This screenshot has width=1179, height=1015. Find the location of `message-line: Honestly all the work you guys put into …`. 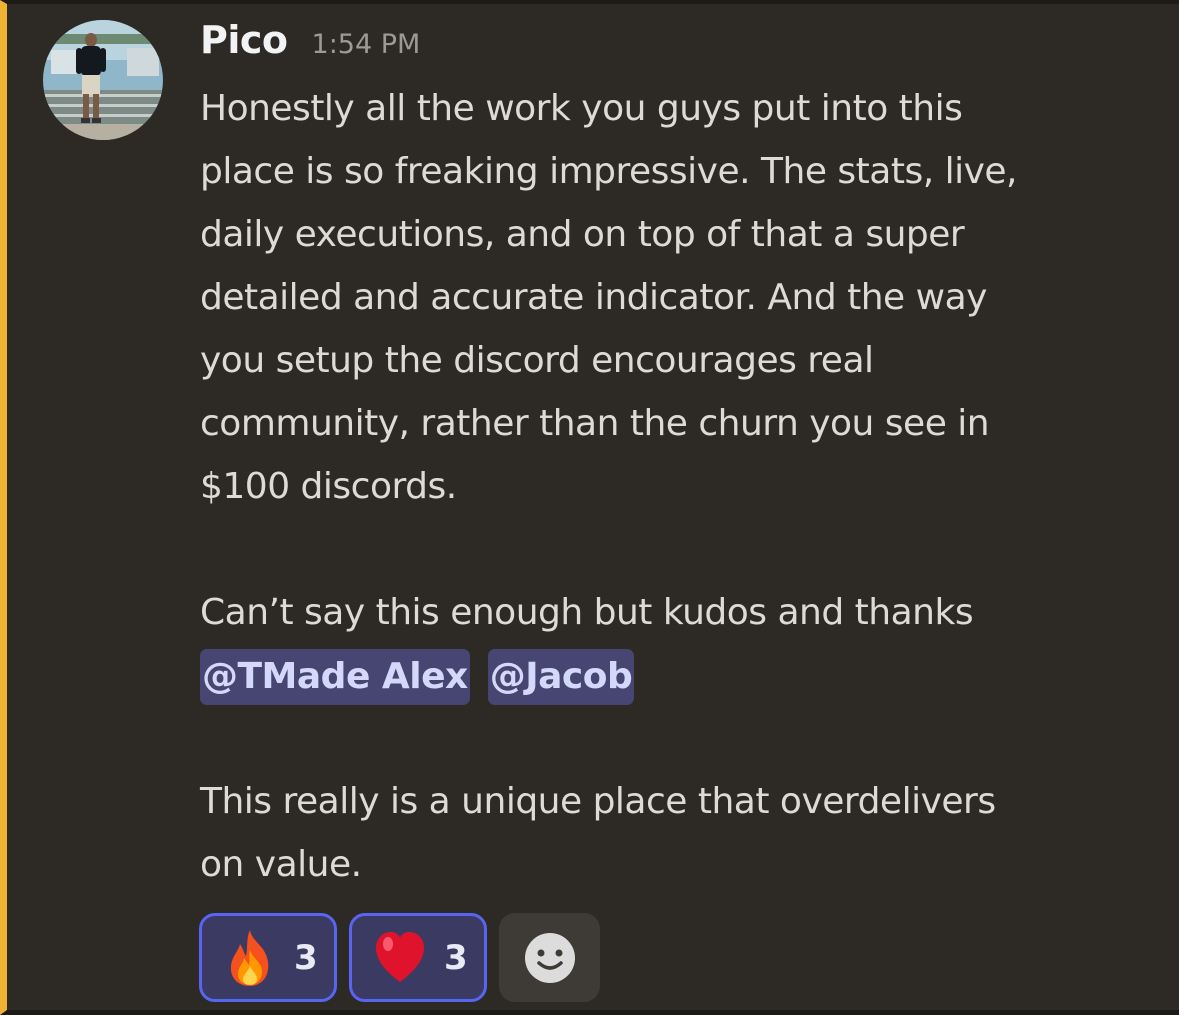

message-line: Honestly all the work you guys put into … is located at coordinates (581, 108).